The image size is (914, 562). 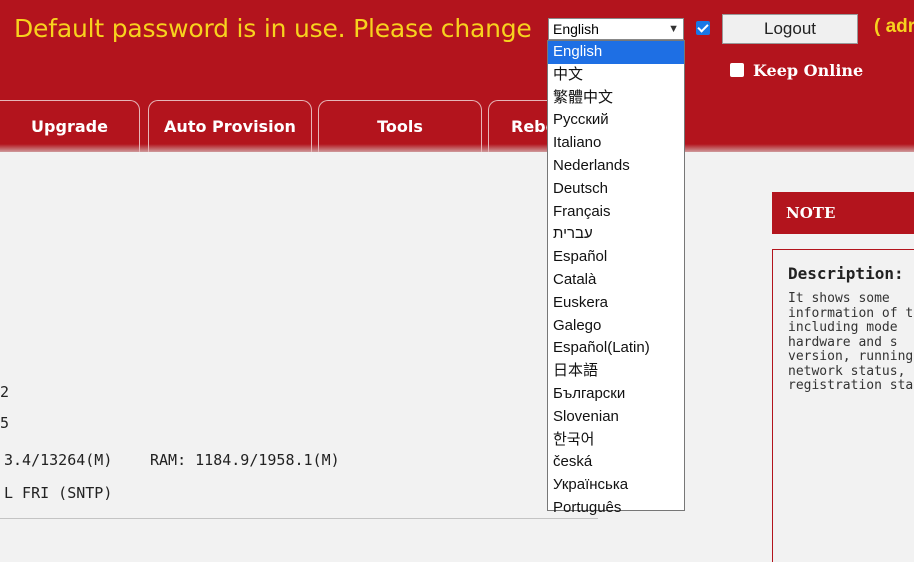 I want to click on language-option-portuguese: Português, so click(x=616, y=508).